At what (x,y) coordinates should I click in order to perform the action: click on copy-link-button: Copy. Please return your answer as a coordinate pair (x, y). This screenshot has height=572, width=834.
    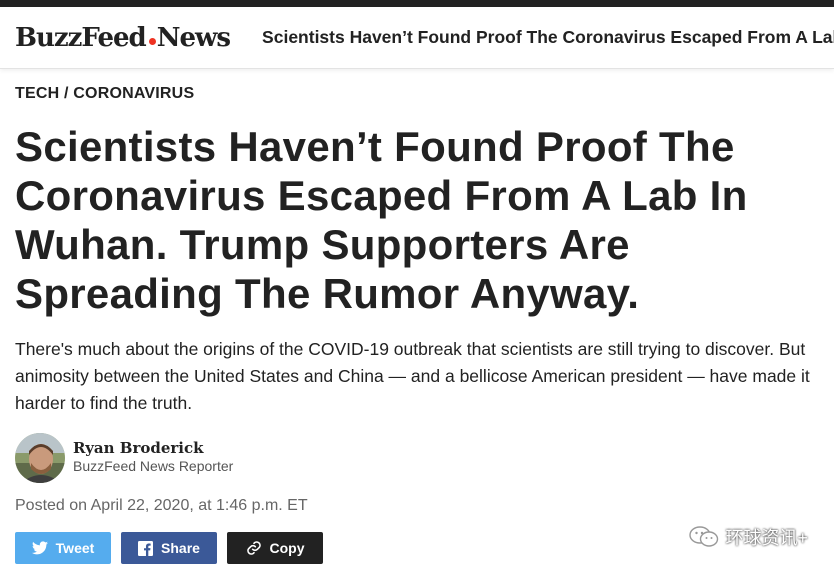
    Looking at the image, I should click on (275, 548).